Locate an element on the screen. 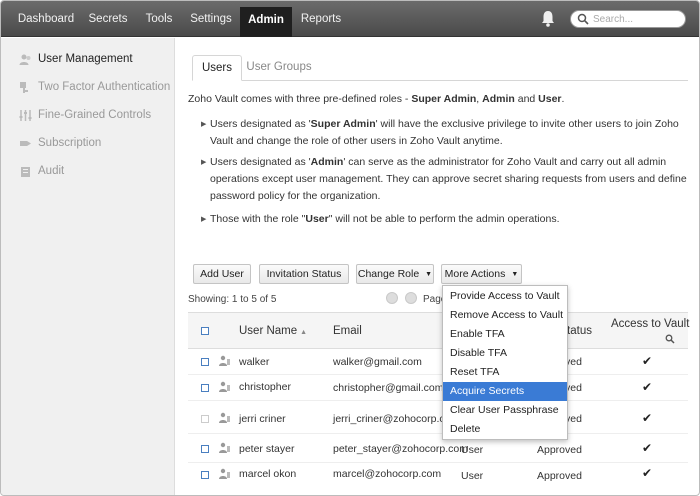  first-page-icon is located at coordinates (392, 298).